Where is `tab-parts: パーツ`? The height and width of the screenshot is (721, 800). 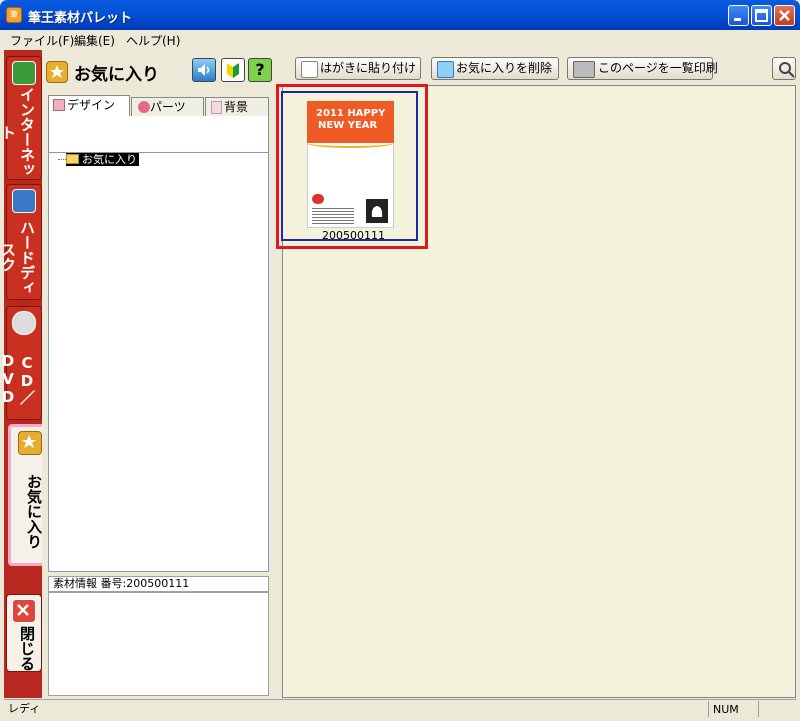 tab-parts: パーツ is located at coordinates (167, 106).